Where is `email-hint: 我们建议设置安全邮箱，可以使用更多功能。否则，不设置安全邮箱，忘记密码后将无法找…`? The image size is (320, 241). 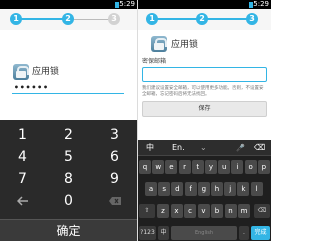
email-hint: 我们建议设置安全邮箱，可以使用更多功能。否则，不设置安全邮箱，忘记密码后将无法找… is located at coordinates (203, 91).